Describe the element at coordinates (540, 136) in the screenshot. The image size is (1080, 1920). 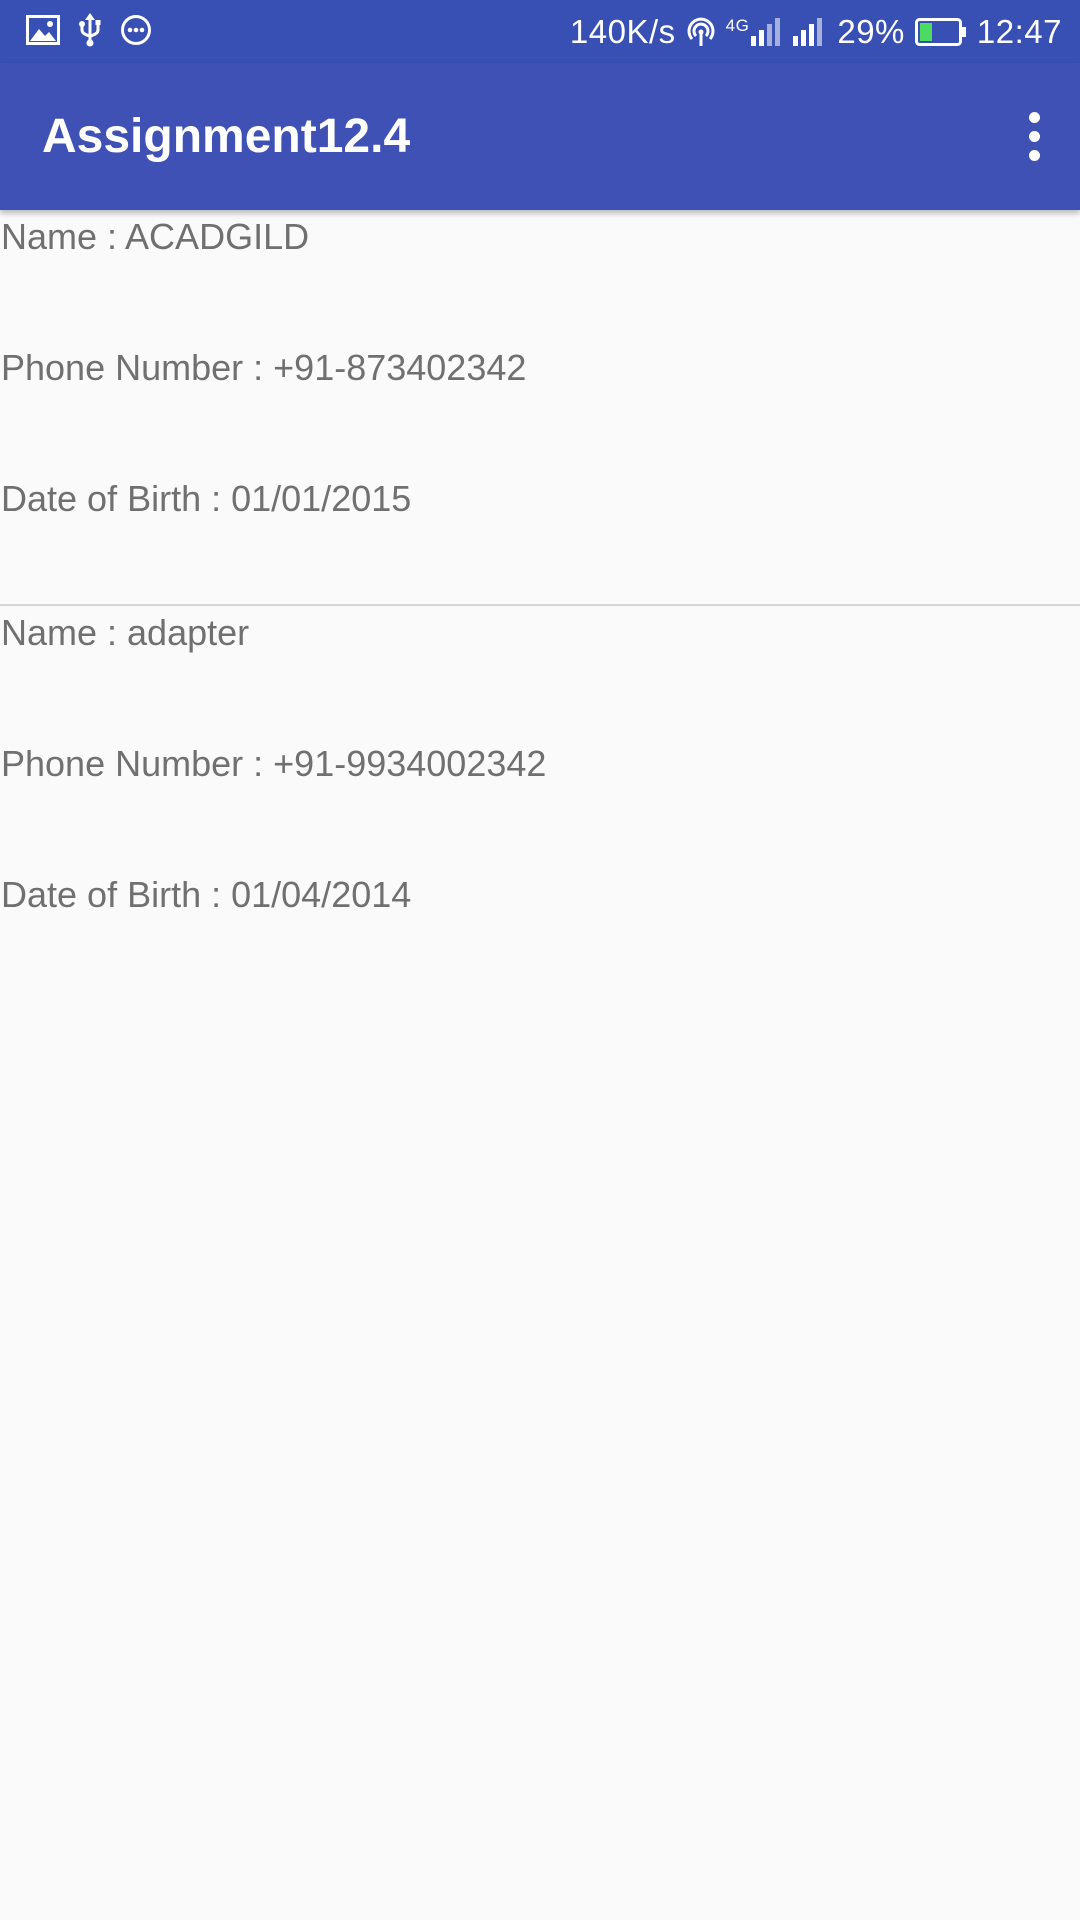
I see `app-bar: Assignment12.4` at that location.